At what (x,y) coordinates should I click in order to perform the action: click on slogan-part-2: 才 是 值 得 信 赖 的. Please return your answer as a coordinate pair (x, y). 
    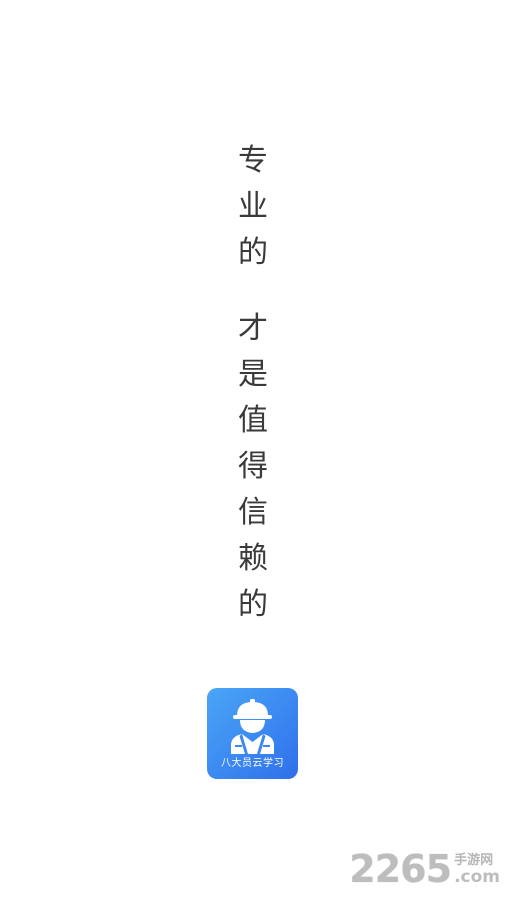
    Looking at the image, I should click on (253, 467).